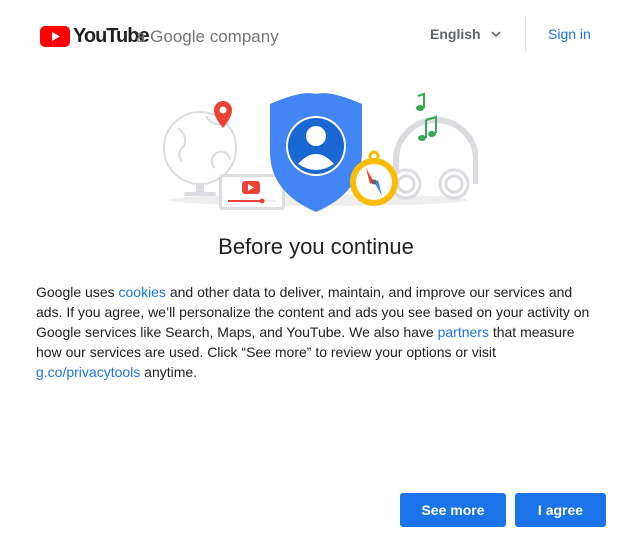  Describe the element at coordinates (77, 292) in the screenshot. I see `text-segment: Google uses` at that location.